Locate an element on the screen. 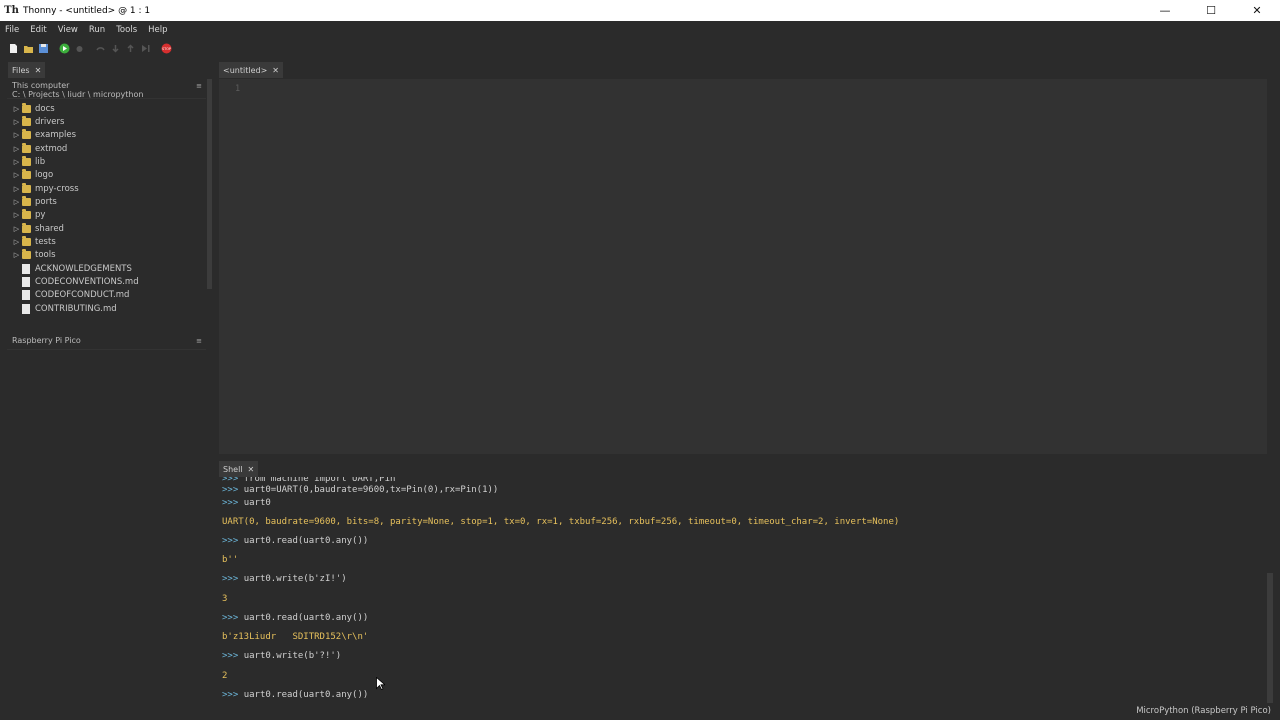  shell-result: b'z13Liudr SDITRD152\r\n' is located at coordinates (295, 637).